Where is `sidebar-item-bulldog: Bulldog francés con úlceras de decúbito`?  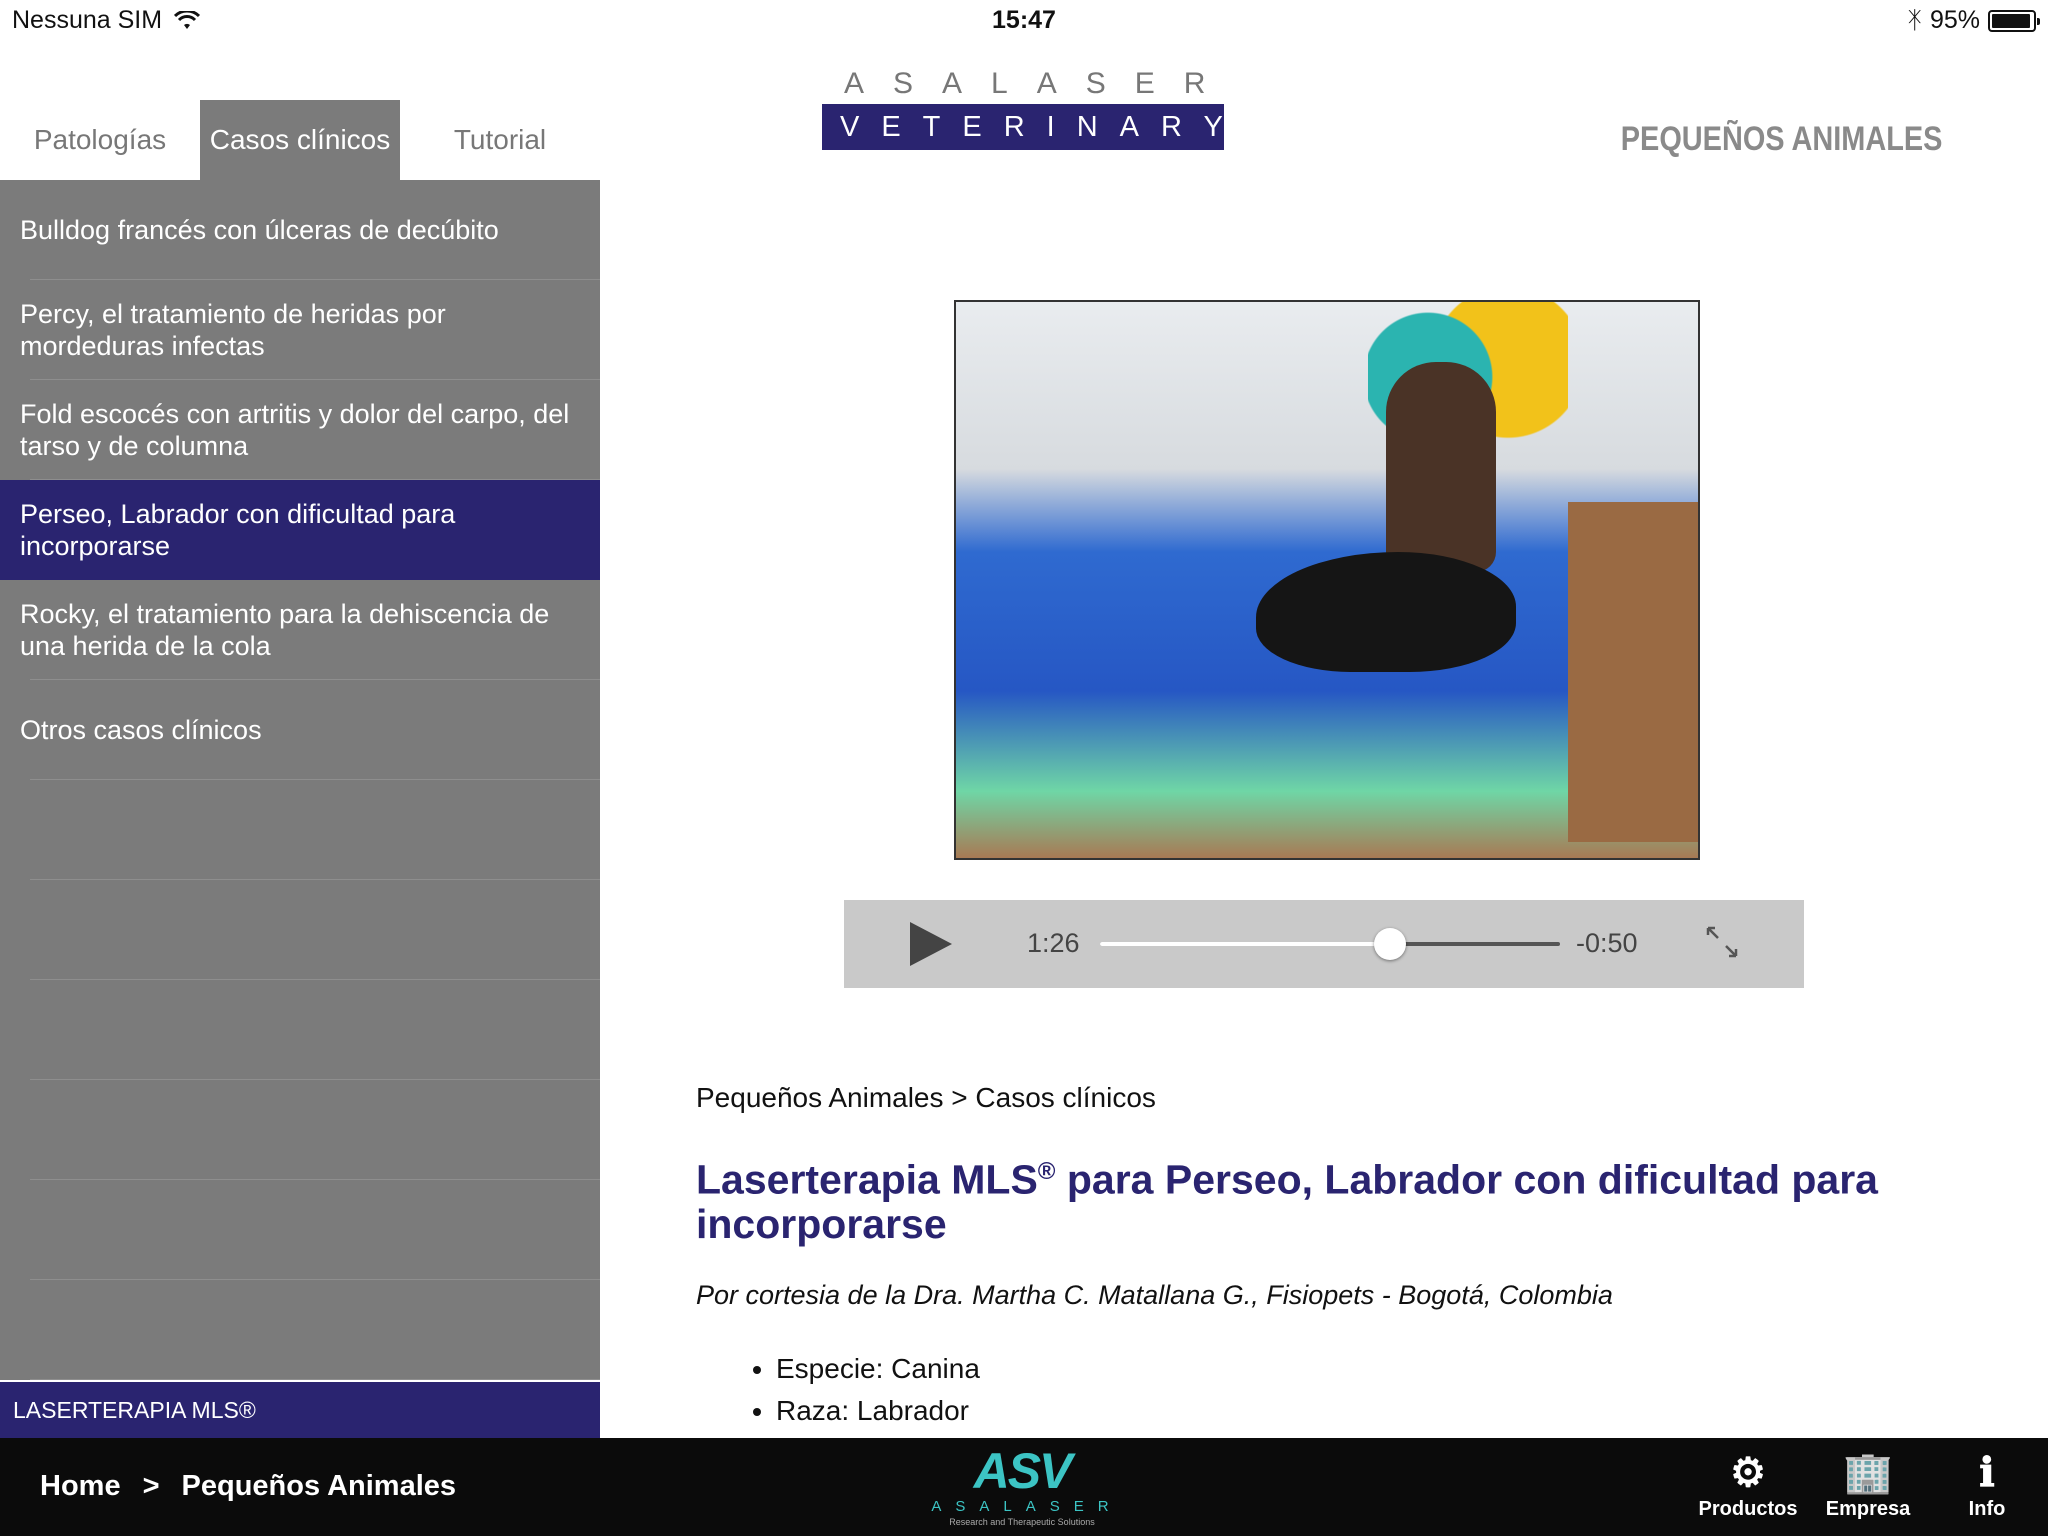 sidebar-item-bulldog: Bulldog francés con úlceras de decúbito is located at coordinates (300, 230).